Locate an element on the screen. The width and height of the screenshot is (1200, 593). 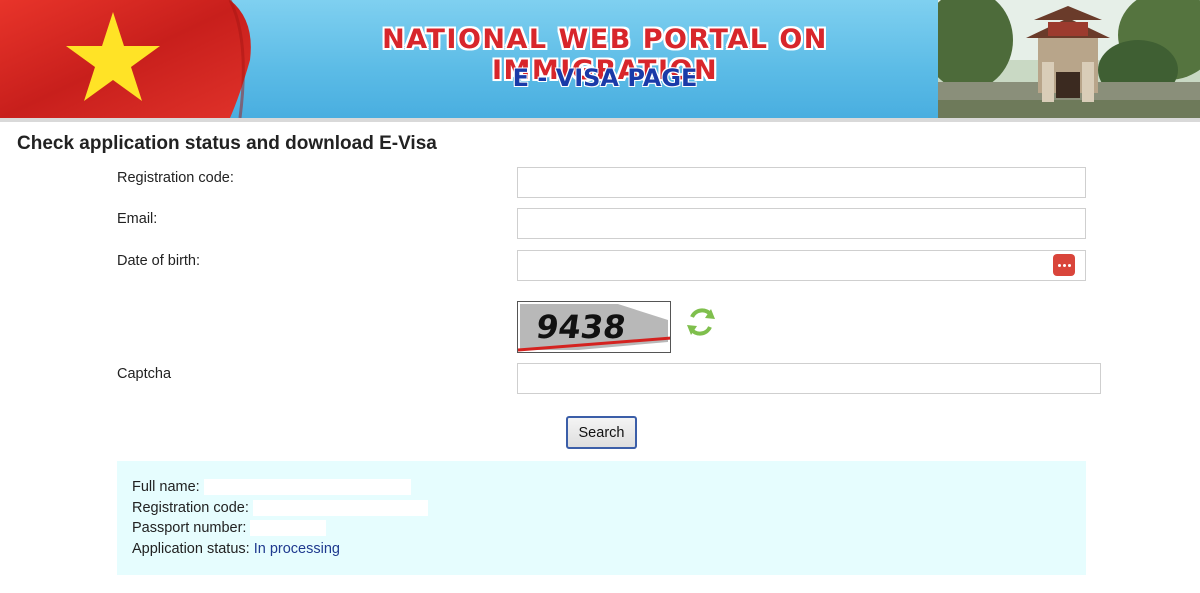
application-status-row: Application status: In processing is located at coordinates (236, 549).